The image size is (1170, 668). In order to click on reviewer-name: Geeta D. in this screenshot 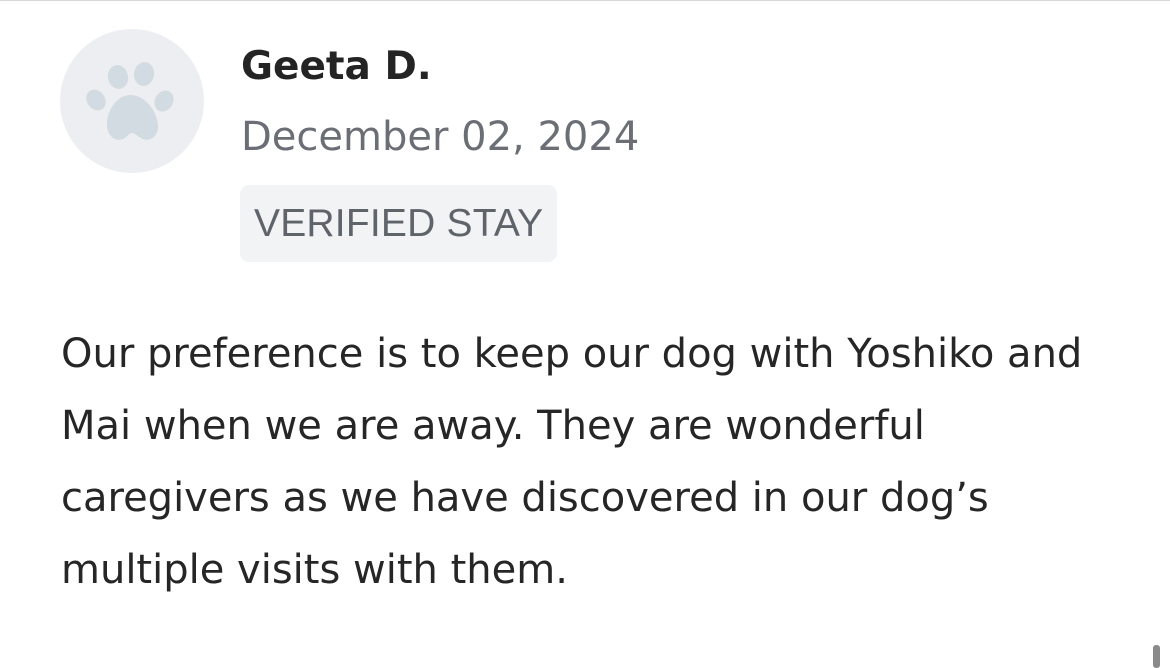, I will do `click(336, 66)`.